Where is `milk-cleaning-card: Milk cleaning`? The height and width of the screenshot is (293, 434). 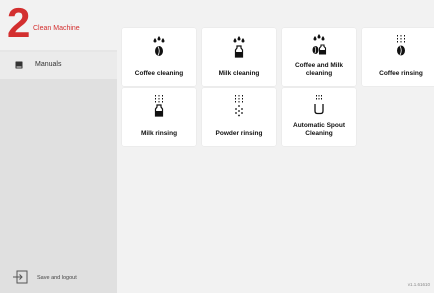 milk-cleaning-card: Milk cleaning is located at coordinates (239, 57).